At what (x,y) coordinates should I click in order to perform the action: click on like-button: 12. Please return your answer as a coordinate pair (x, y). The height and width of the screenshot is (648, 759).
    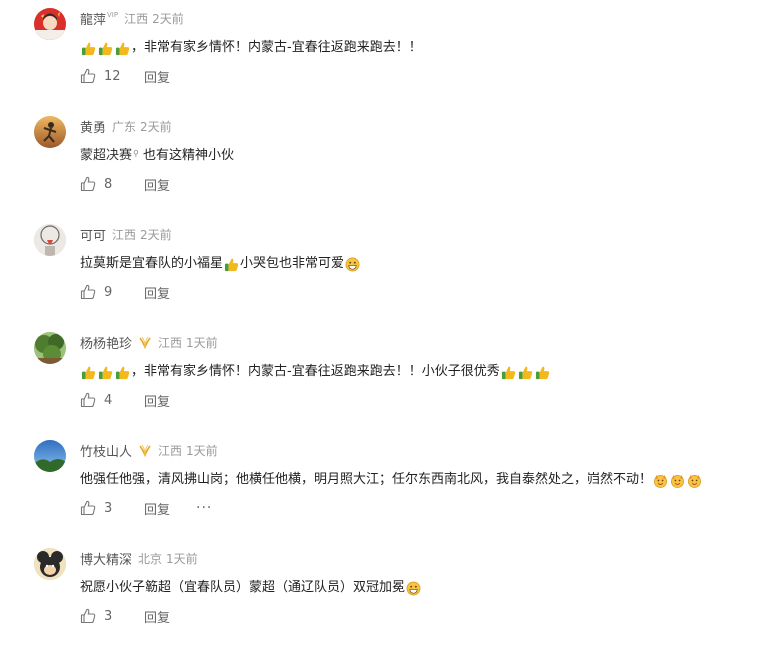
    Looking at the image, I should click on (105, 76).